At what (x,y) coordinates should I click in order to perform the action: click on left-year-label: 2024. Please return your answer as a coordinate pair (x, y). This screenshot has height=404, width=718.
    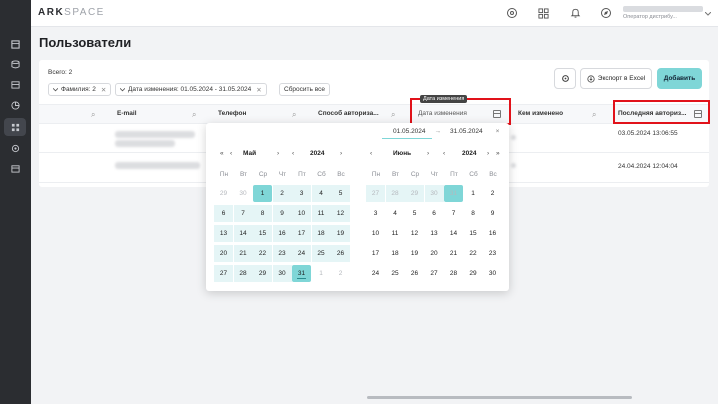
    Looking at the image, I should click on (317, 153).